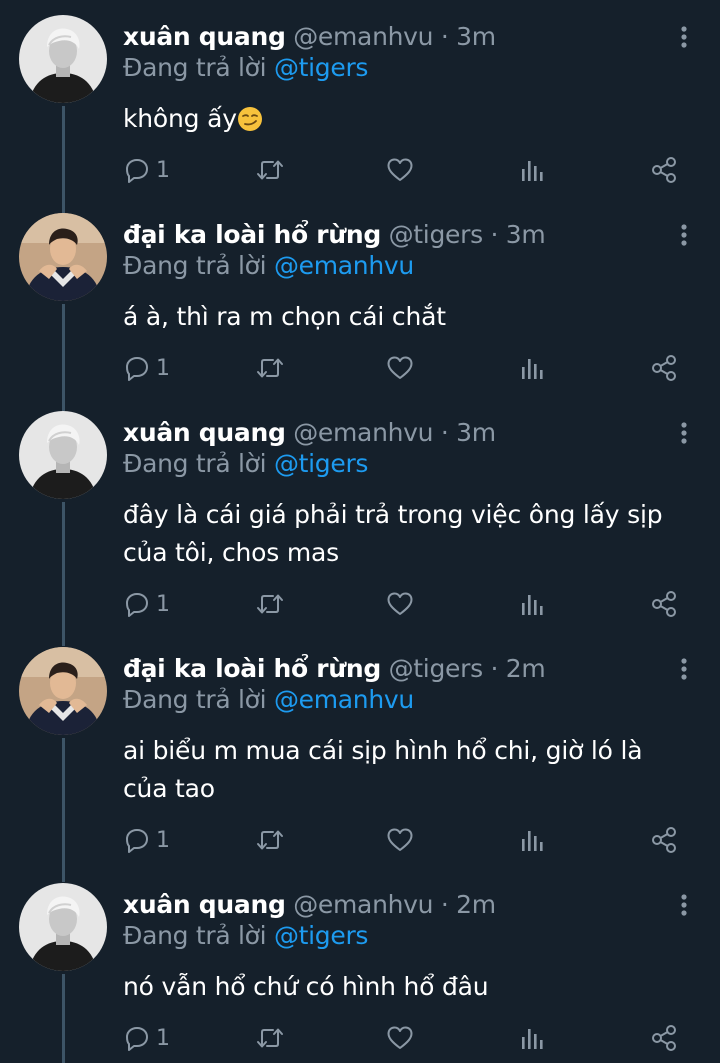 This screenshot has height=1063, width=720. I want to click on reply-context: Đang trả lời @tigers, so click(245, 68).